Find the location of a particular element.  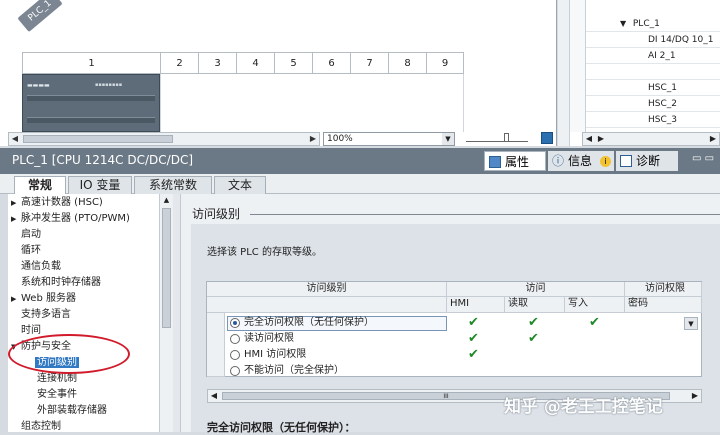

diagnostics-icon is located at coordinates (626, 161).